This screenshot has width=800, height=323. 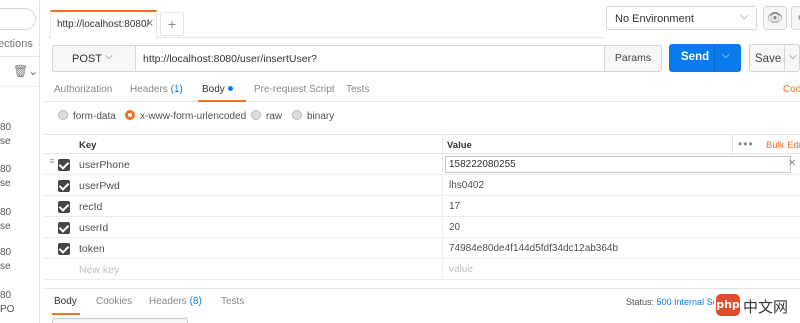 I want to click on tab-body: Body, so click(x=217, y=89).